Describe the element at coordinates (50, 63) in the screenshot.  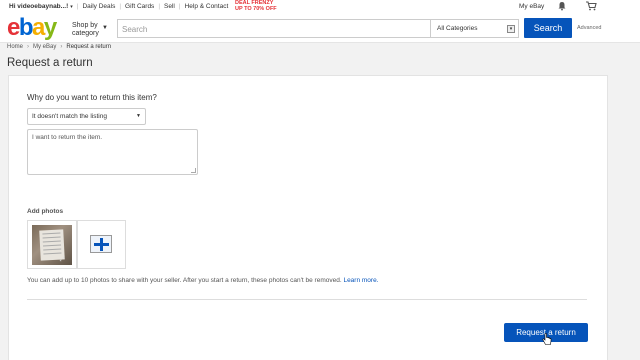
I see `page-title: Request a return` at that location.